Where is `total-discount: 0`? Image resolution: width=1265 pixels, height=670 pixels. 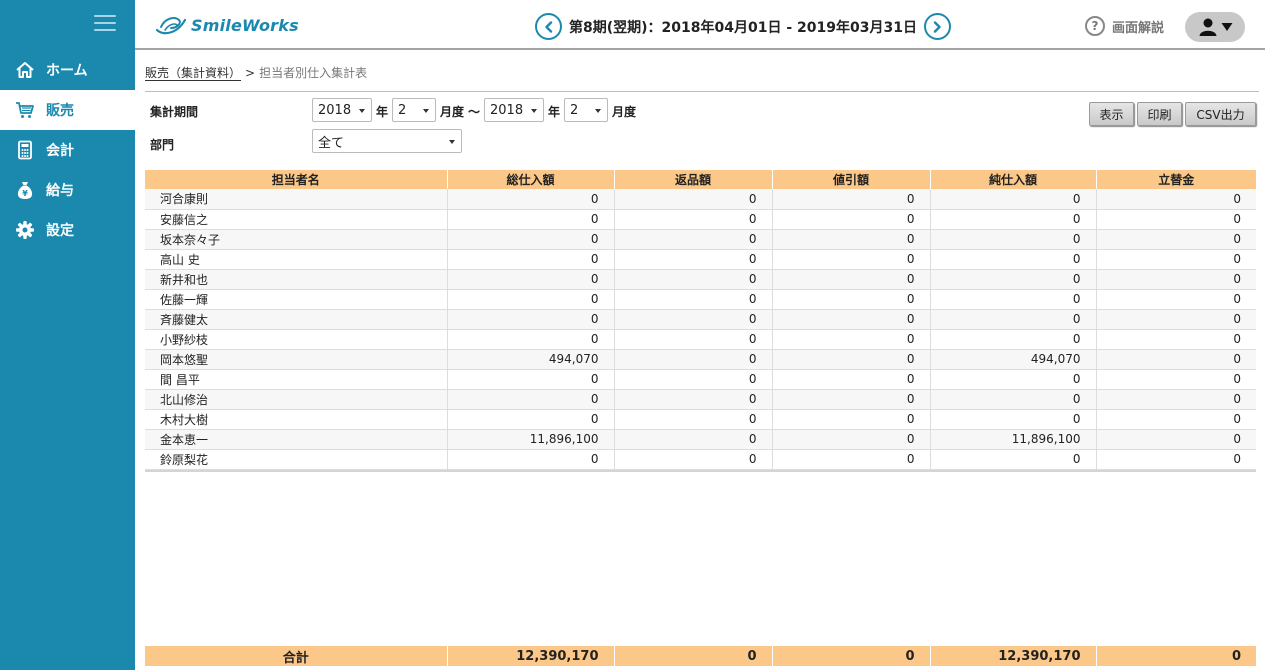 total-discount: 0 is located at coordinates (851, 656).